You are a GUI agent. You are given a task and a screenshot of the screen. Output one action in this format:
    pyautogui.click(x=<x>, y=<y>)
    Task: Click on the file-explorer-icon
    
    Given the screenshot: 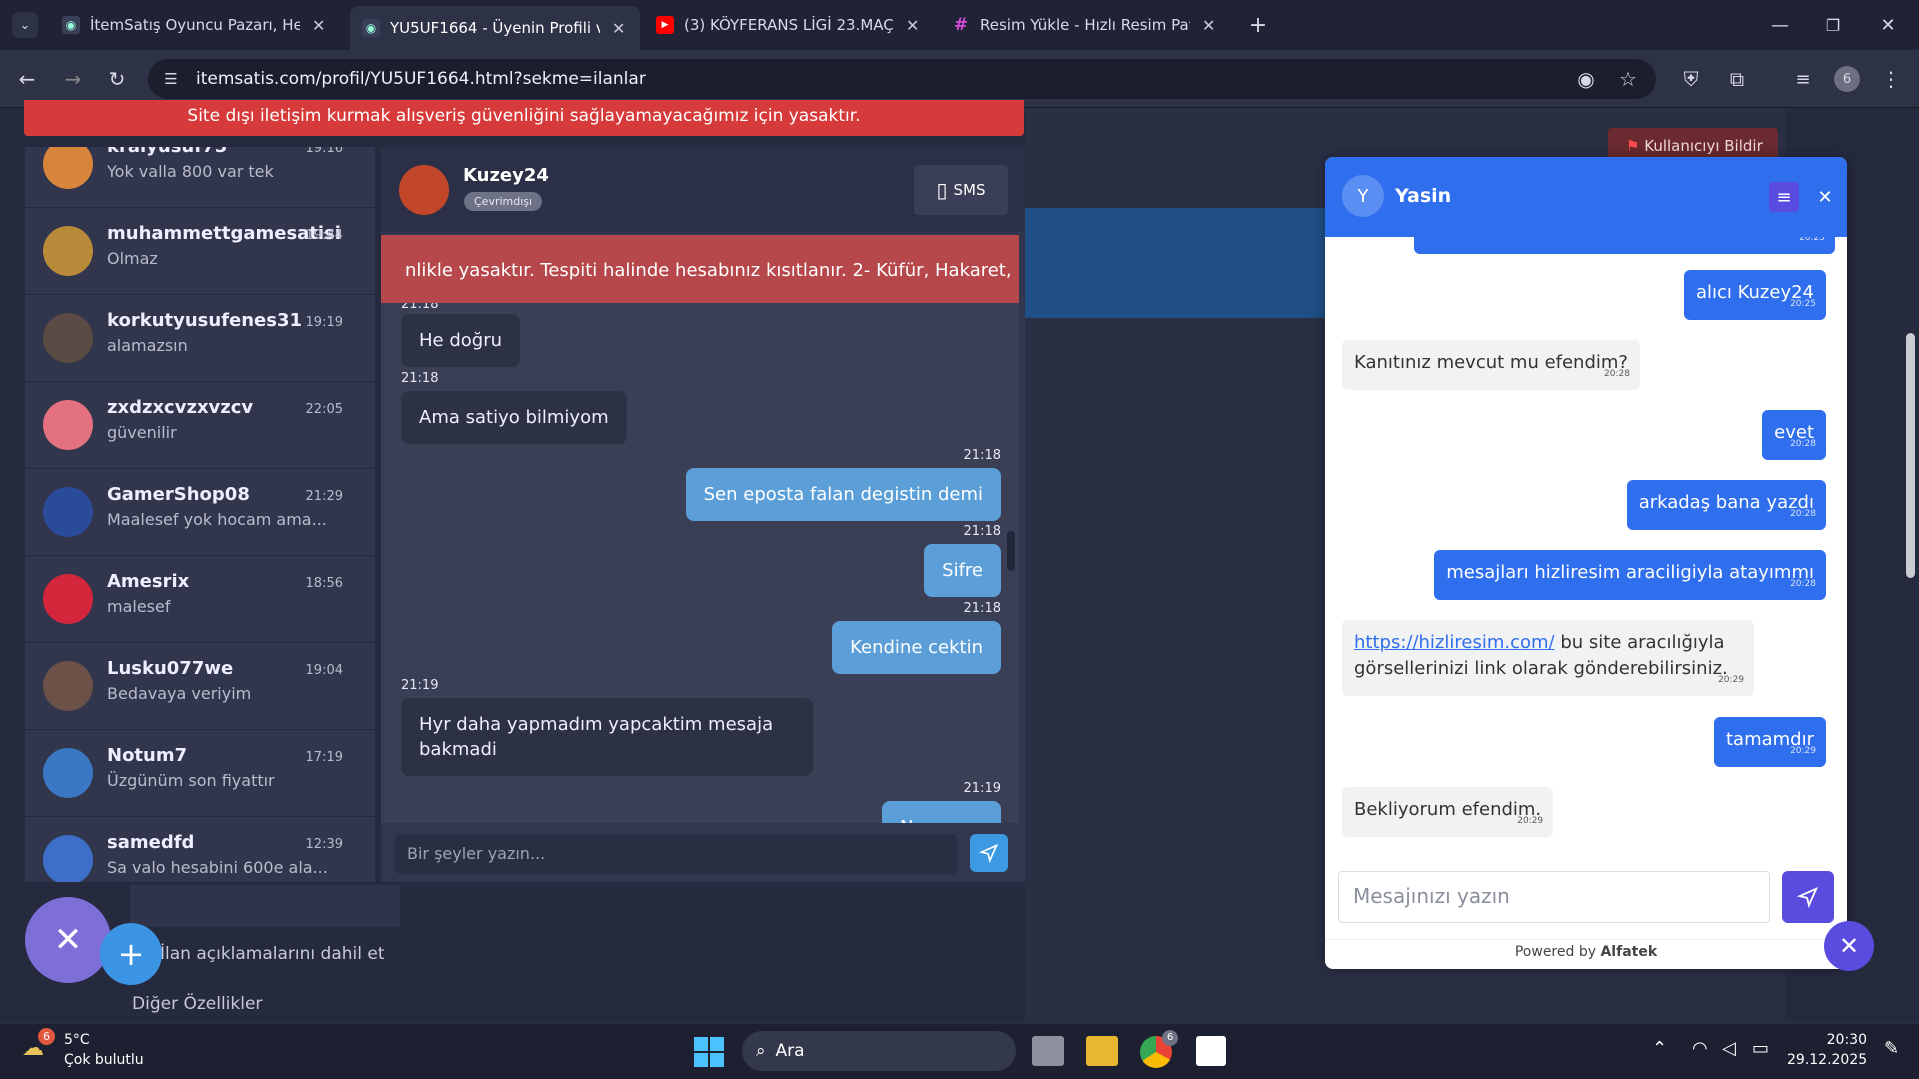 What is the action you would take?
    pyautogui.click(x=1102, y=1051)
    